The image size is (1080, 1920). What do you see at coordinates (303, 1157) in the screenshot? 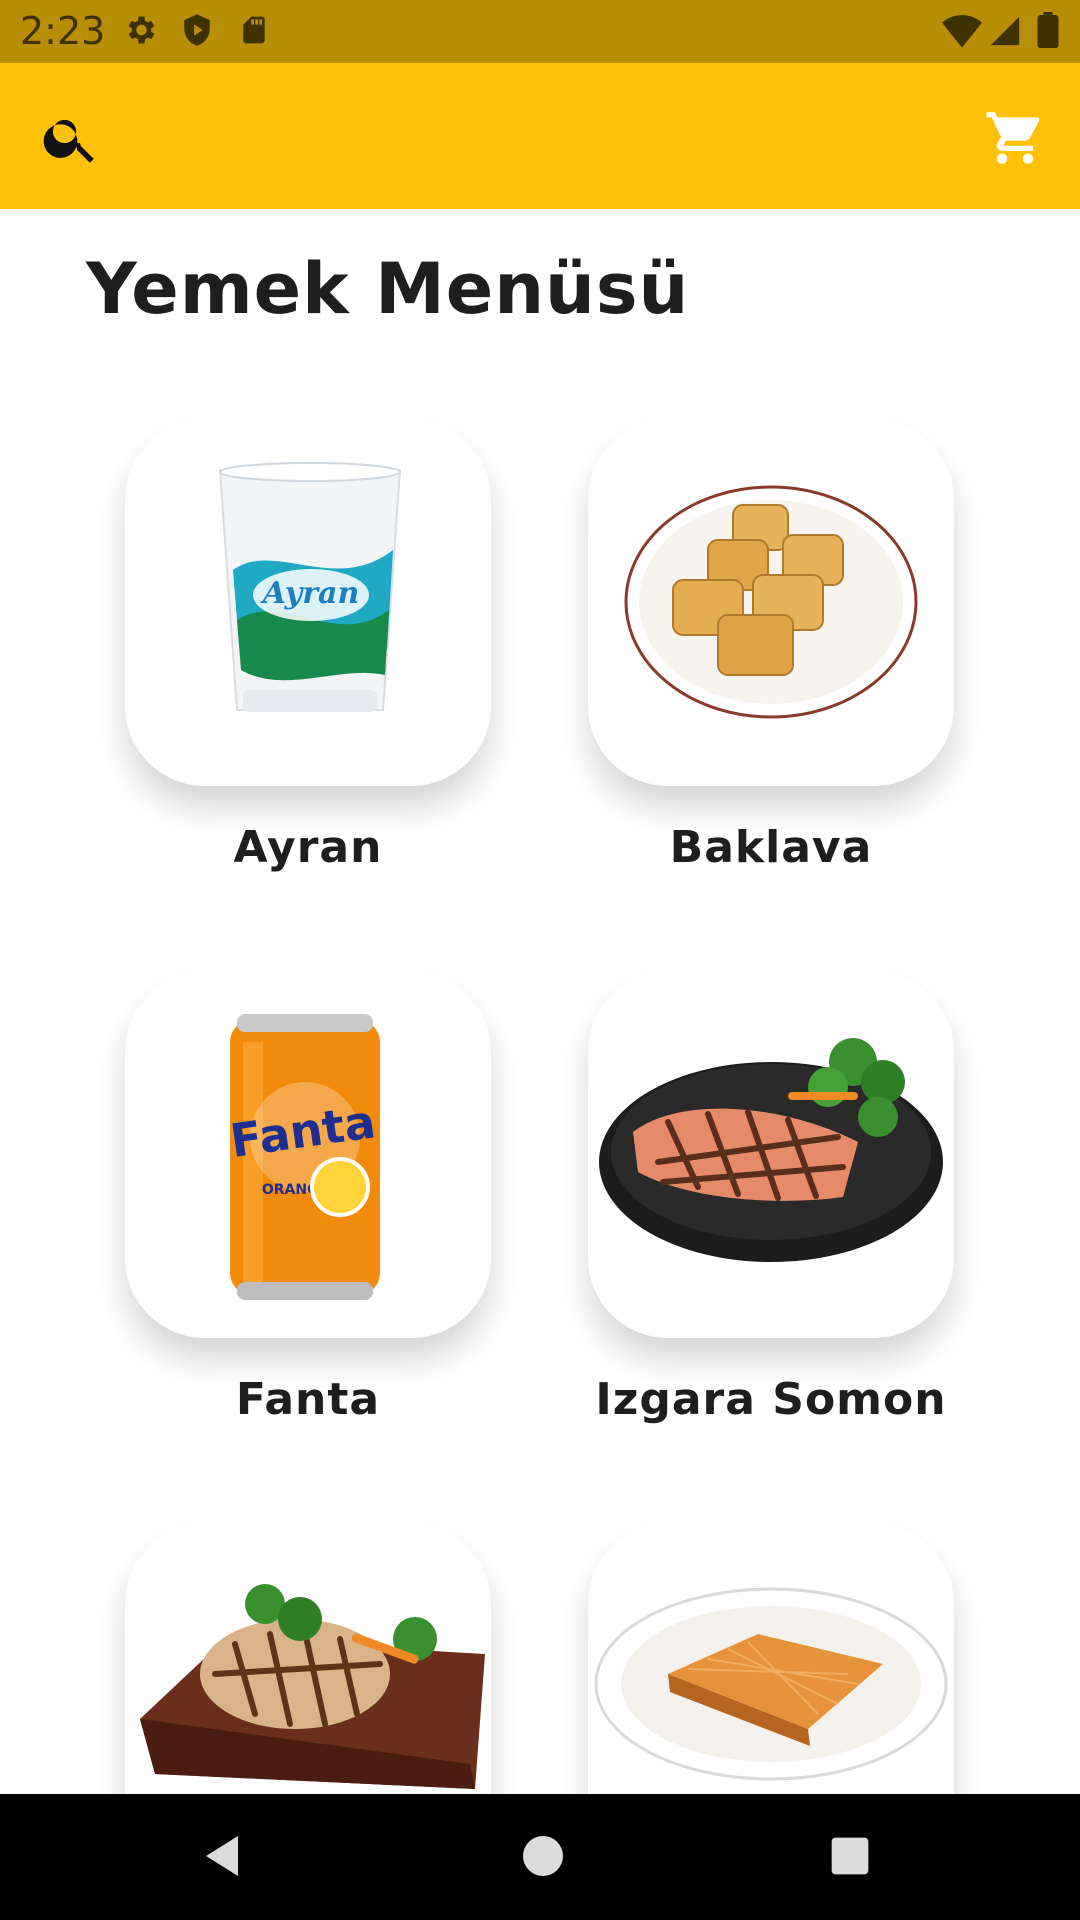
I see `fanta-can-image: Fanta ORANGE` at bounding box center [303, 1157].